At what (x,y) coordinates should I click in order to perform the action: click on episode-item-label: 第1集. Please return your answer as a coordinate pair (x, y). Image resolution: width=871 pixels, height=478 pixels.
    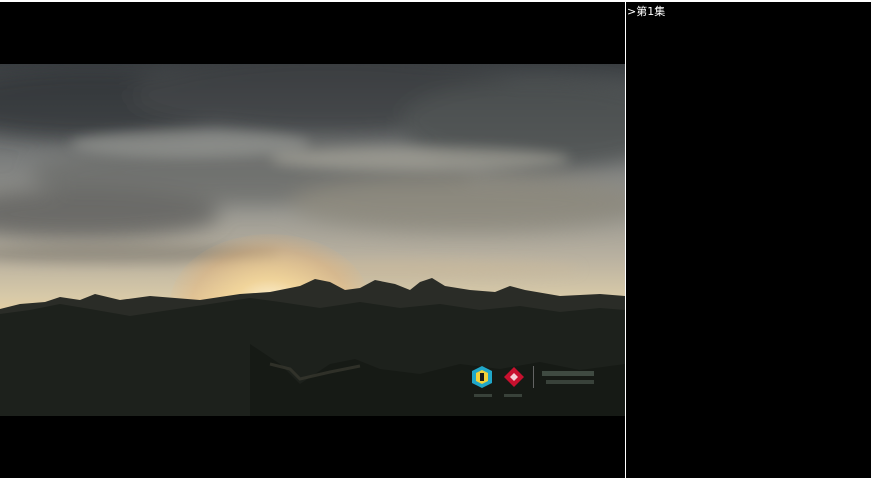
    Looking at the image, I should click on (651, 11).